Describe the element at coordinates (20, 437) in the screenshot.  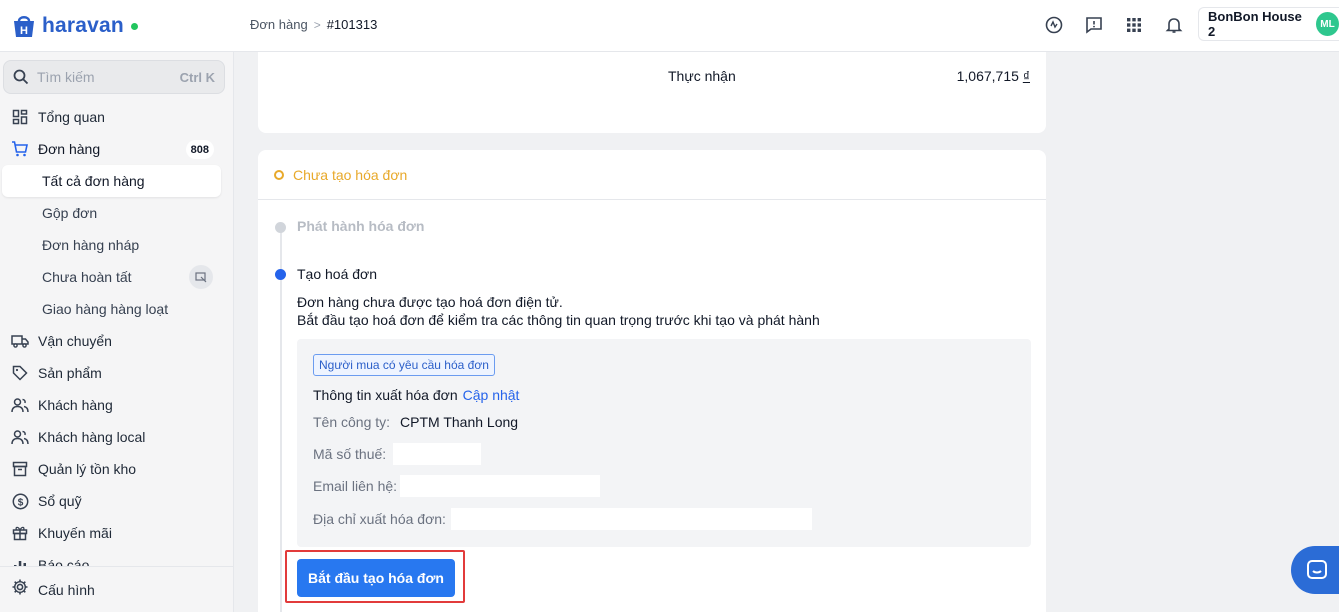
I see `users-local-icon` at that location.